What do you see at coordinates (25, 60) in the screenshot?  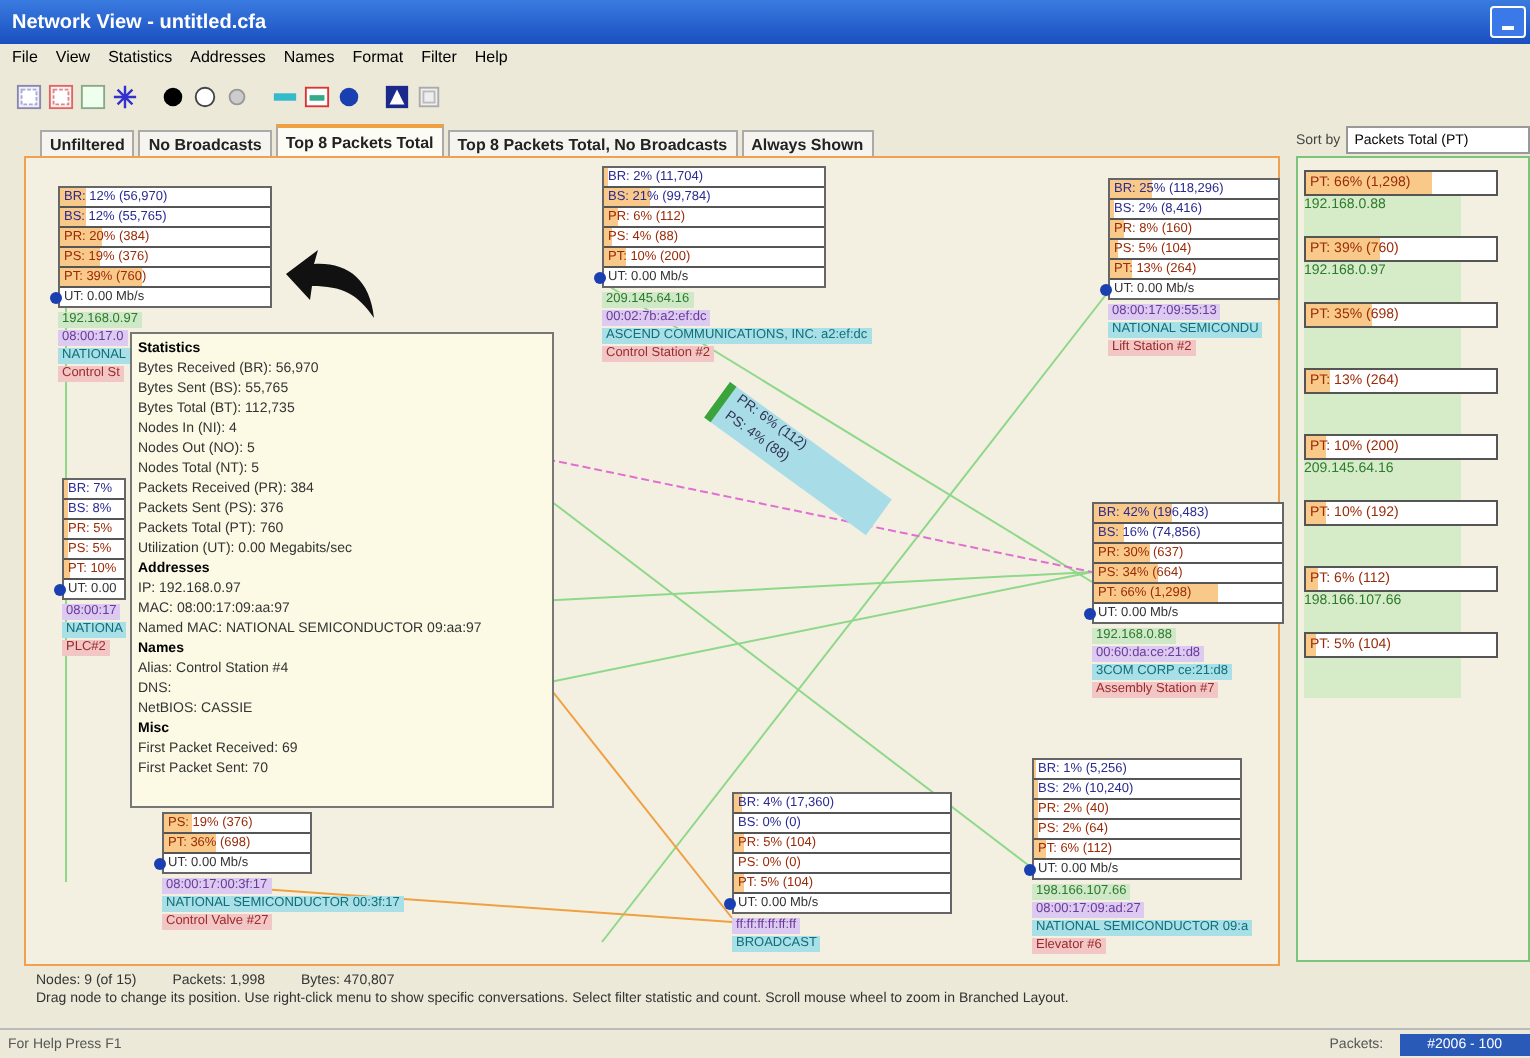 I see `menu-item: File` at bounding box center [25, 60].